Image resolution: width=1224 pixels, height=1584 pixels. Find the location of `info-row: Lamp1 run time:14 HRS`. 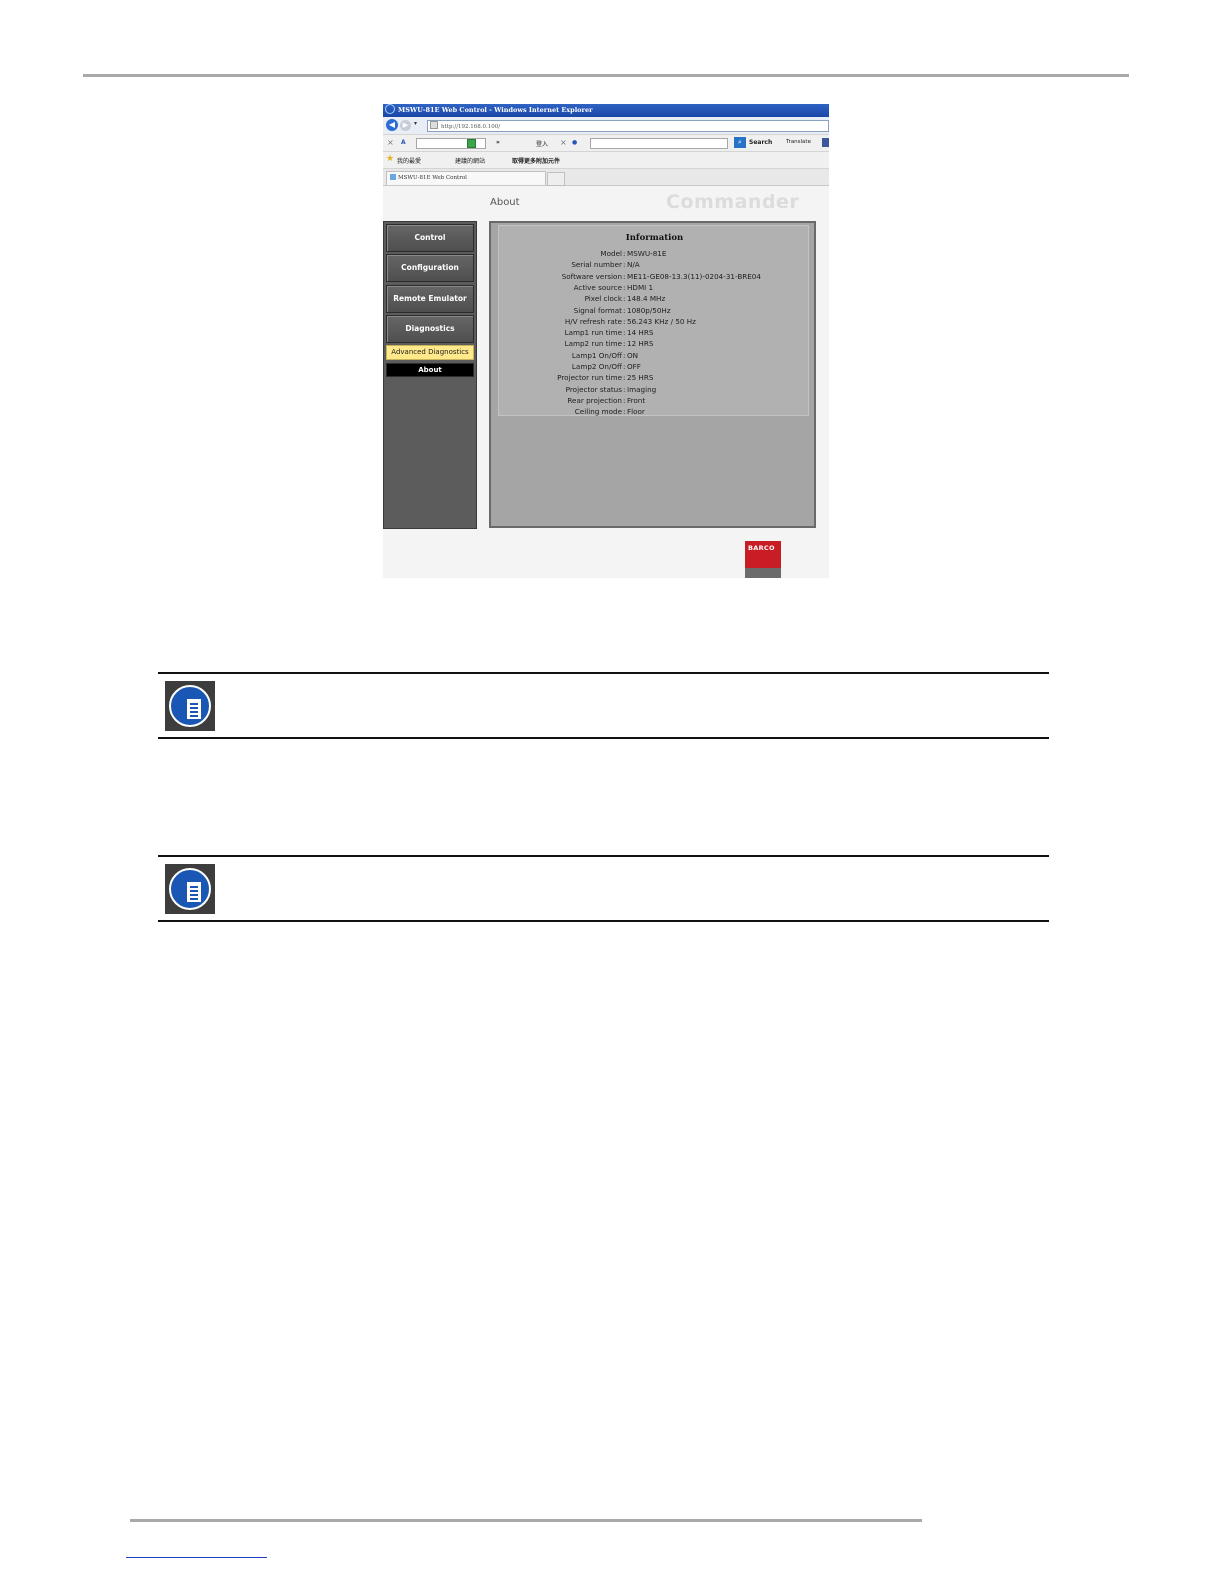

info-row: Lamp1 run time:14 HRS is located at coordinates (654, 333).